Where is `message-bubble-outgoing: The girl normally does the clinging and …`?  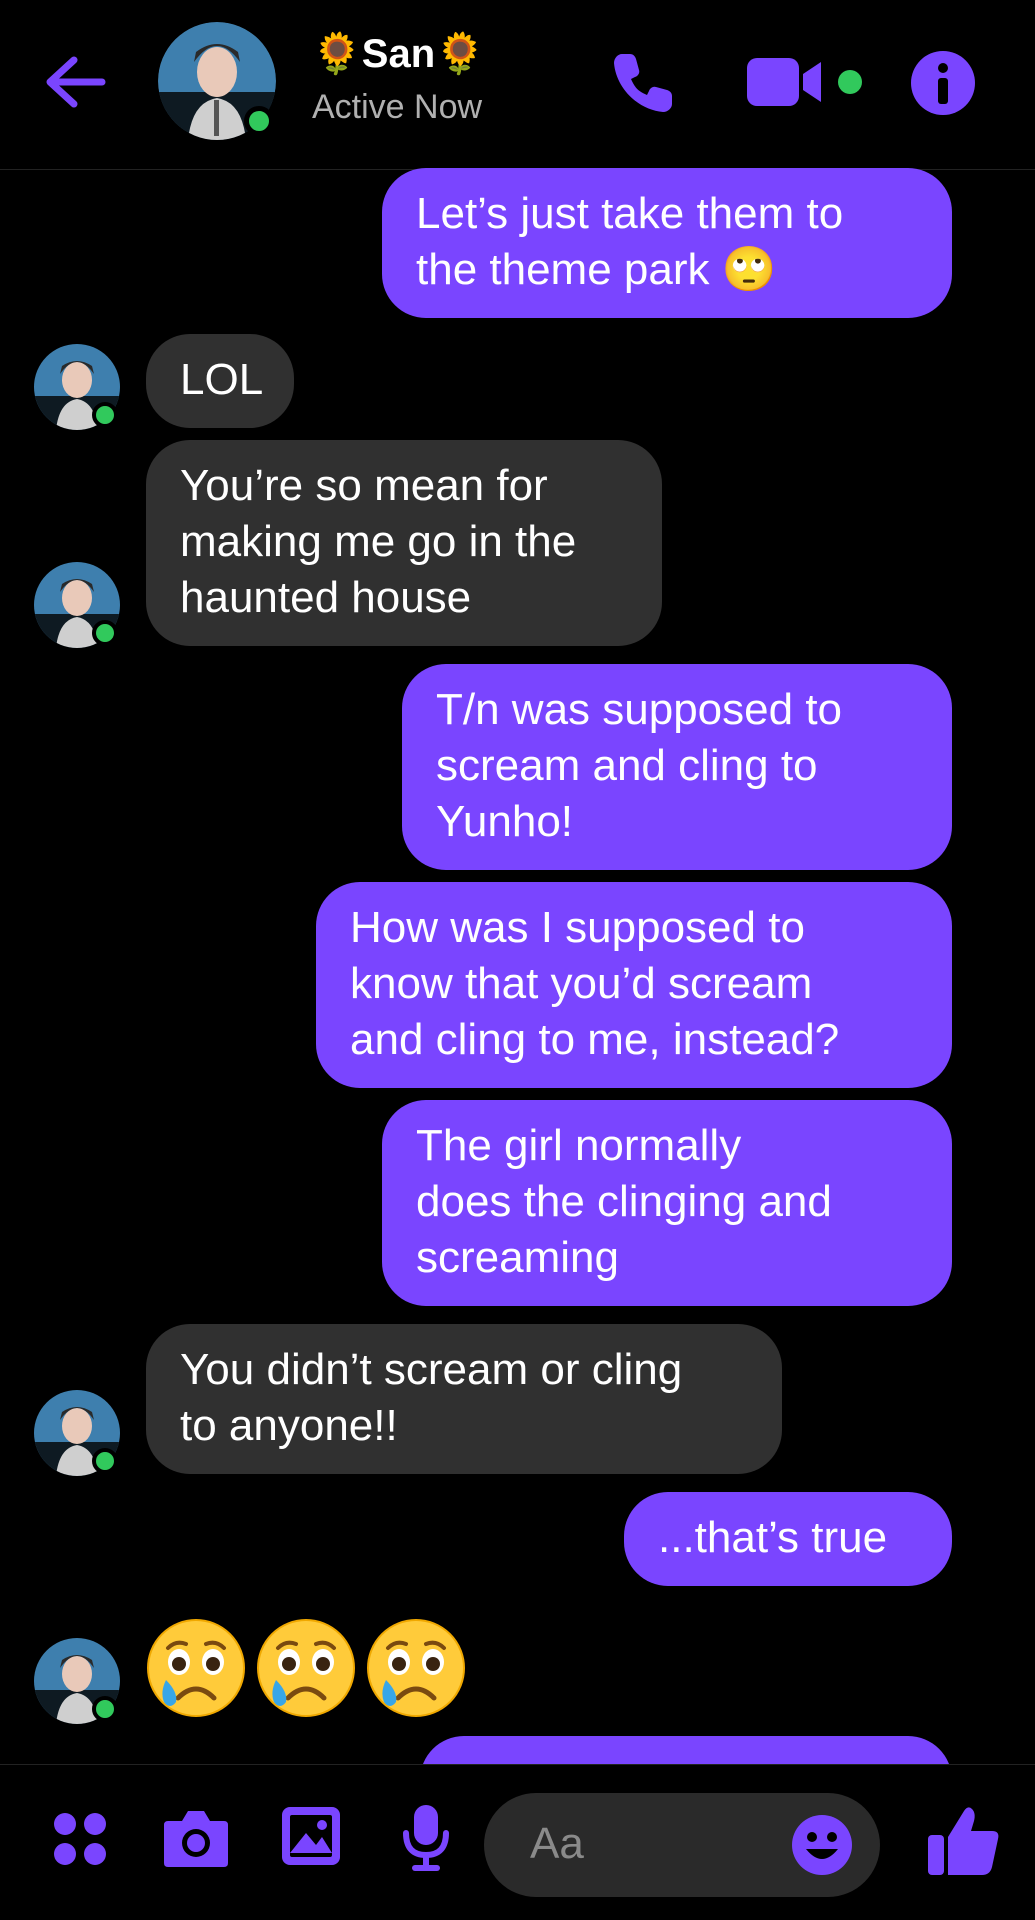 message-bubble-outgoing: The girl normally does the clinging and … is located at coordinates (667, 1203).